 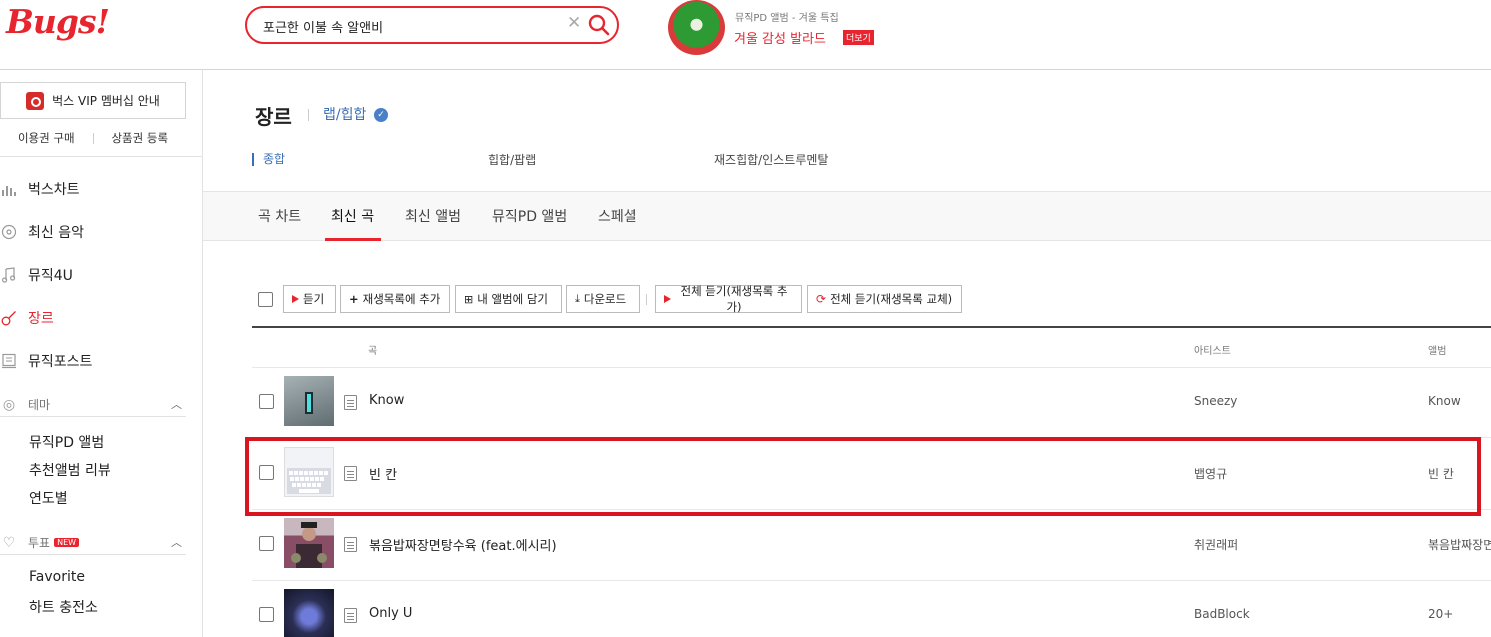 I want to click on tab-song-chart: 곡 차트, so click(x=279, y=216).